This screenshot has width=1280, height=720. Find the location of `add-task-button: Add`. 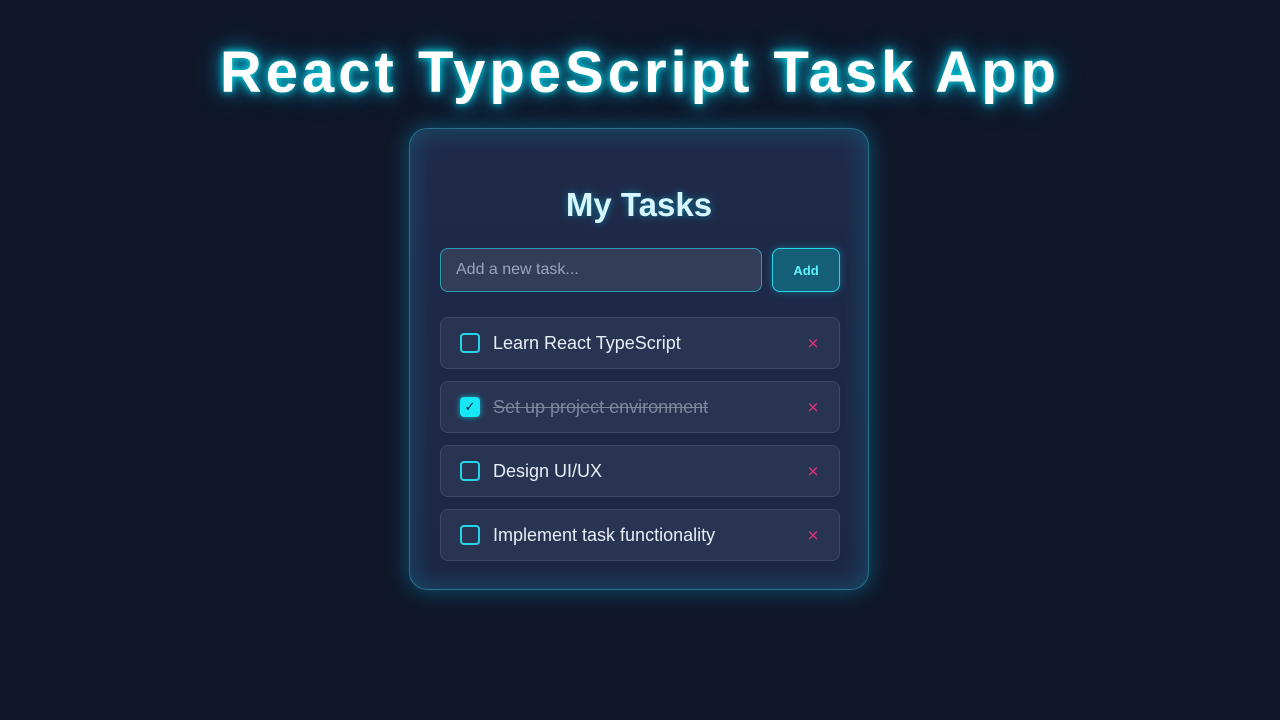

add-task-button: Add is located at coordinates (806, 270).